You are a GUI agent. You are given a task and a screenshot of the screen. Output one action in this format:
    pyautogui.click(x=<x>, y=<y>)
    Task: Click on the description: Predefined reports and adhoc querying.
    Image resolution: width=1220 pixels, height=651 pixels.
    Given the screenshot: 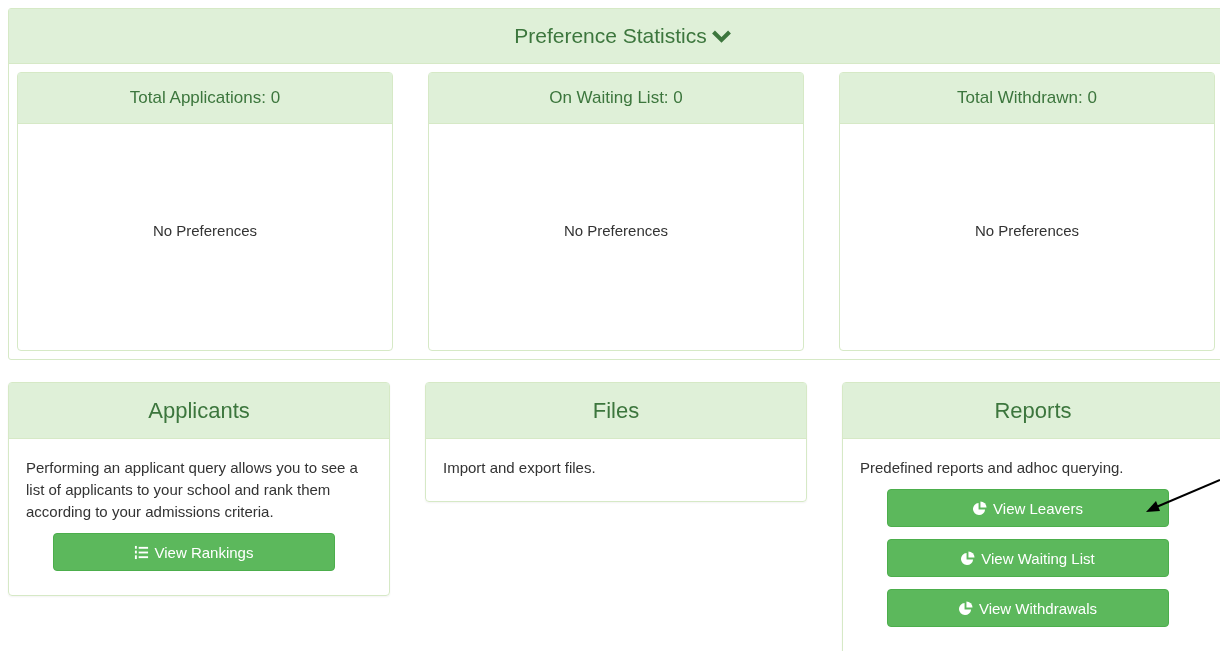 What is the action you would take?
    pyautogui.click(x=992, y=468)
    